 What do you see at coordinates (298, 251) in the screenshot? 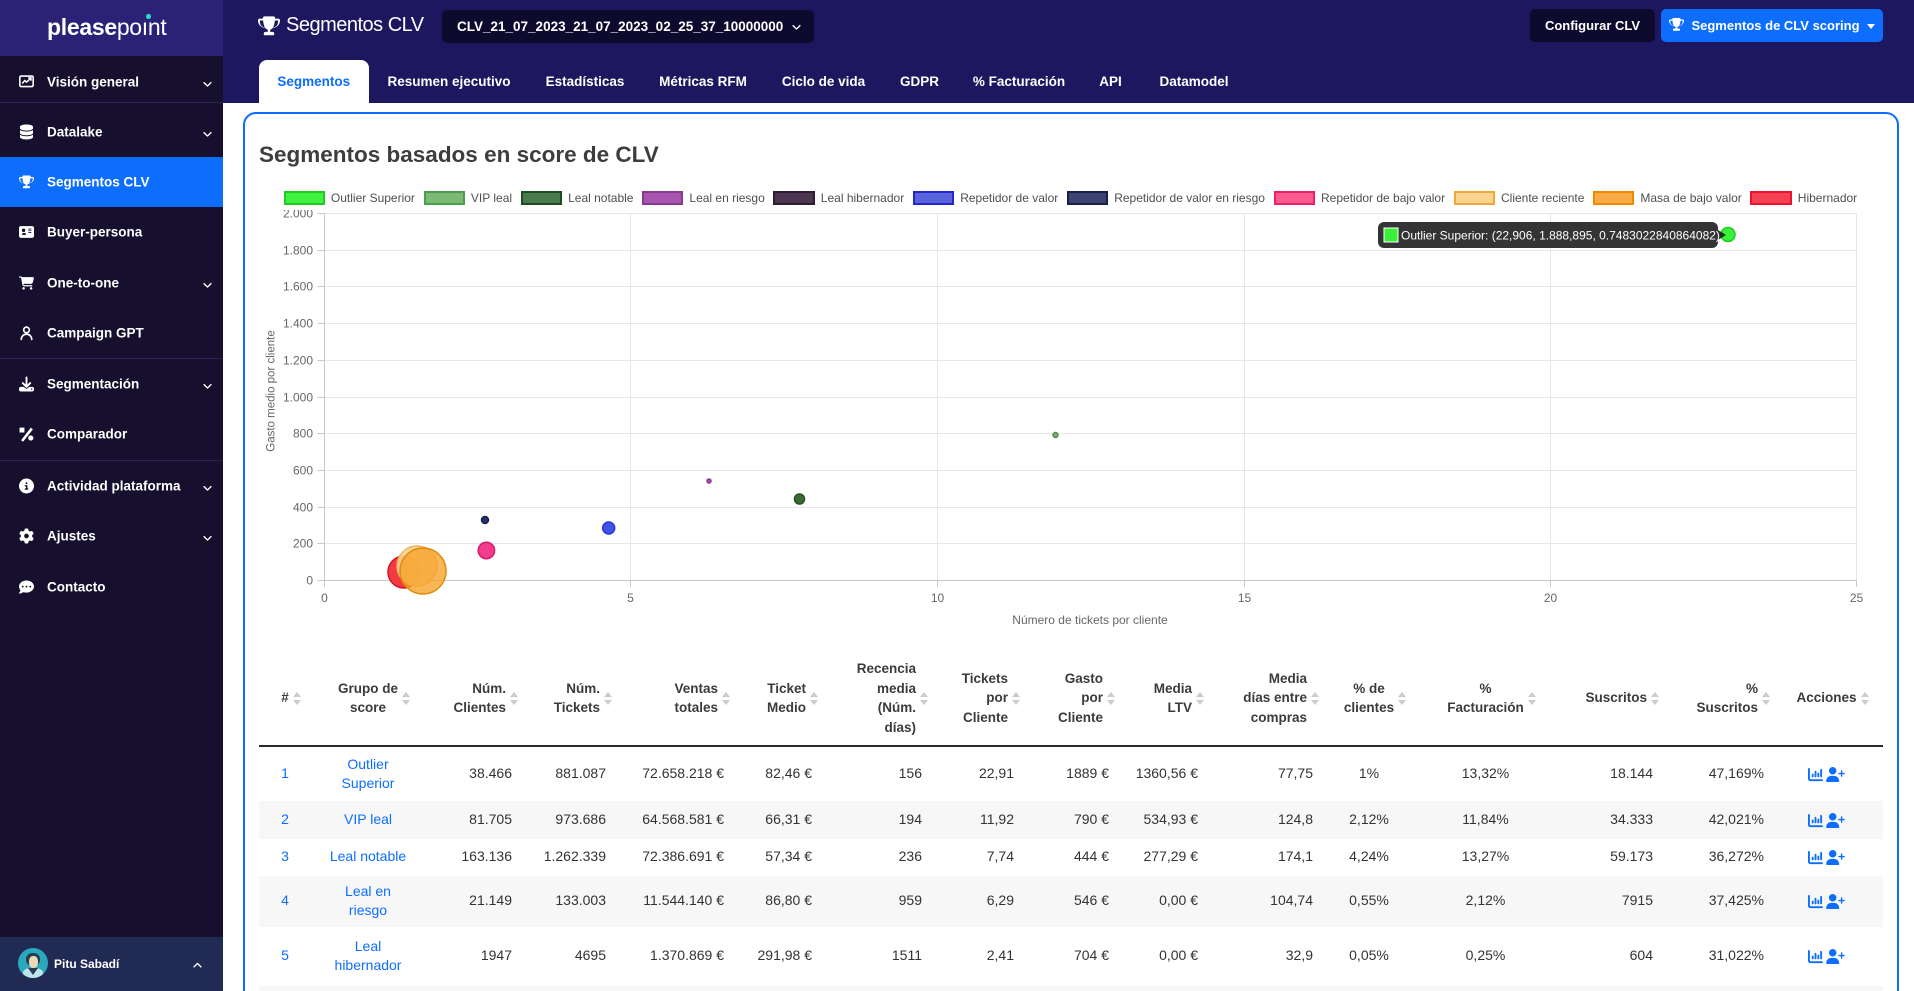
I see `svg-text: 1.800` at bounding box center [298, 251].